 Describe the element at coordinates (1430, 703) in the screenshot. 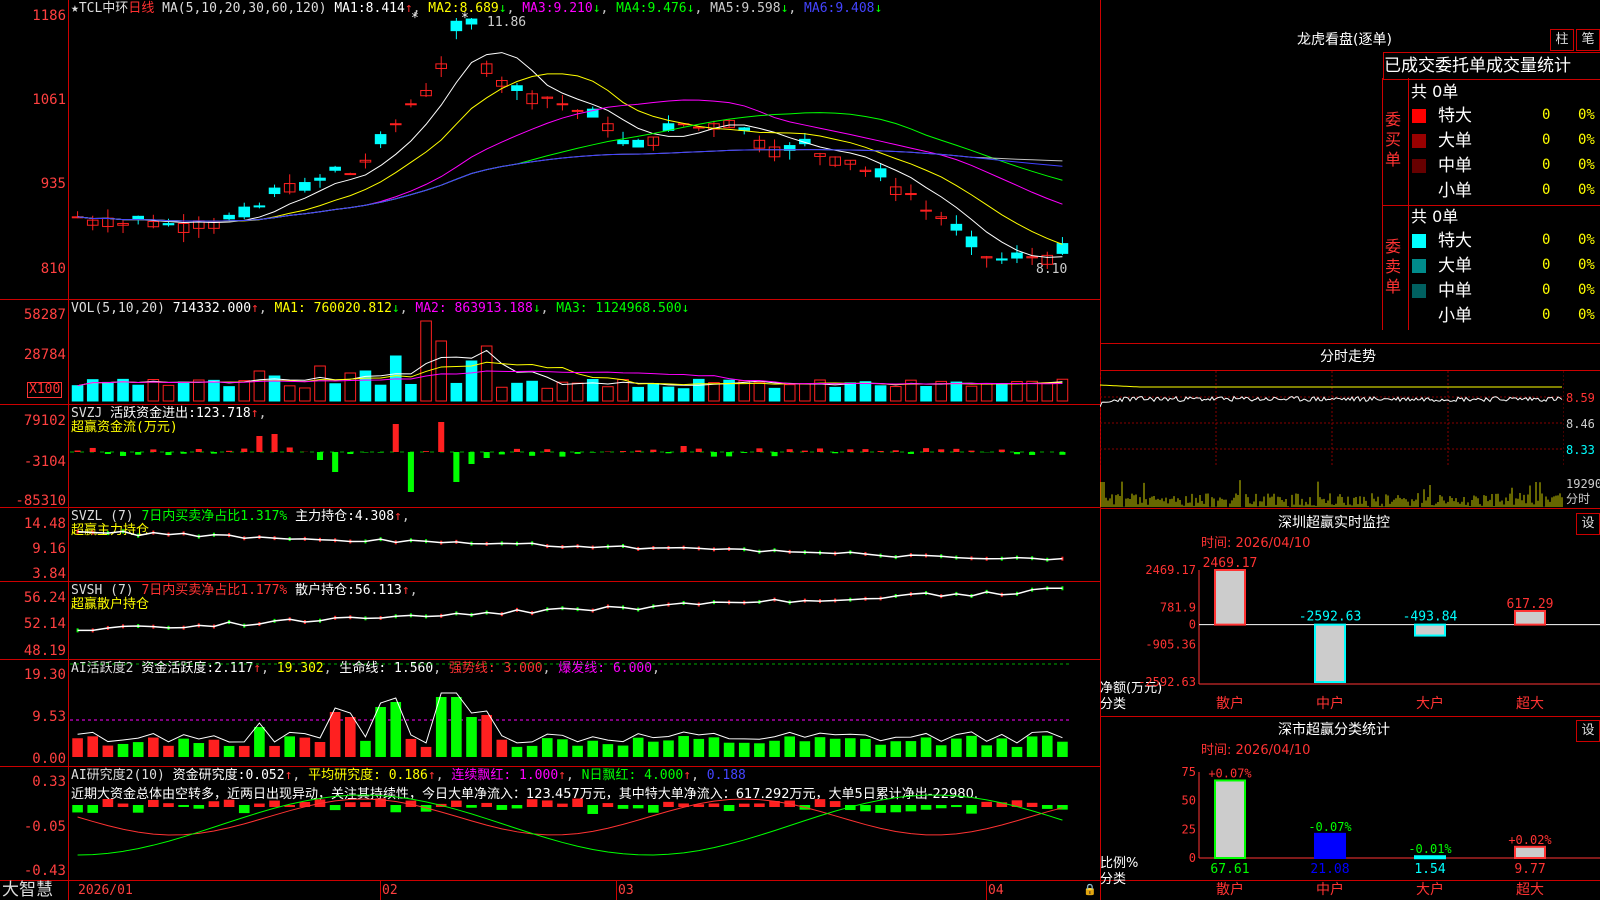

I see `monitor-category: 大户` at that location.